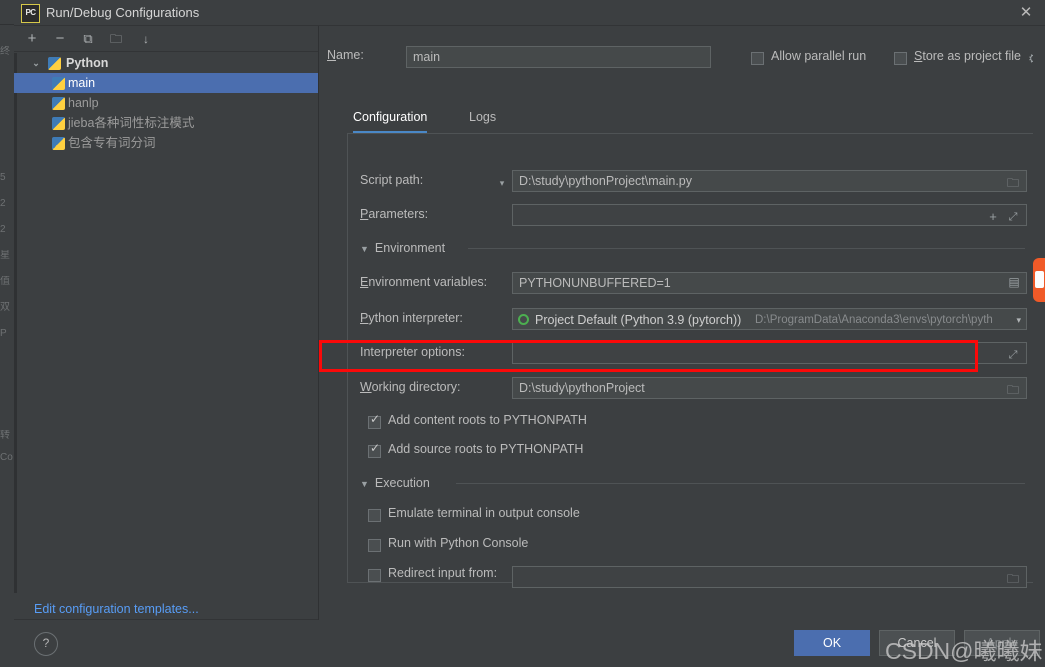  What do you see at coordinates (900, 58) in the screenshot?
I see `store-as-project-file-checkbox` at bounding box center [900, 58].